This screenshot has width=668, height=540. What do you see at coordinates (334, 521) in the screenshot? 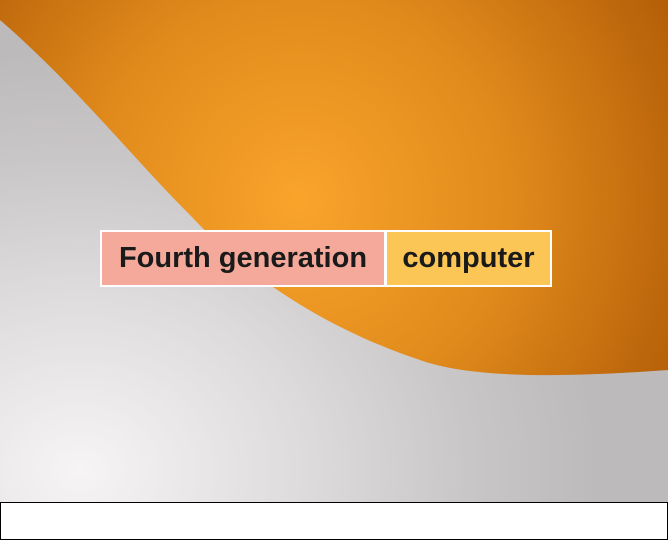
I see `caption-bar` at bounding box center [334, 521].